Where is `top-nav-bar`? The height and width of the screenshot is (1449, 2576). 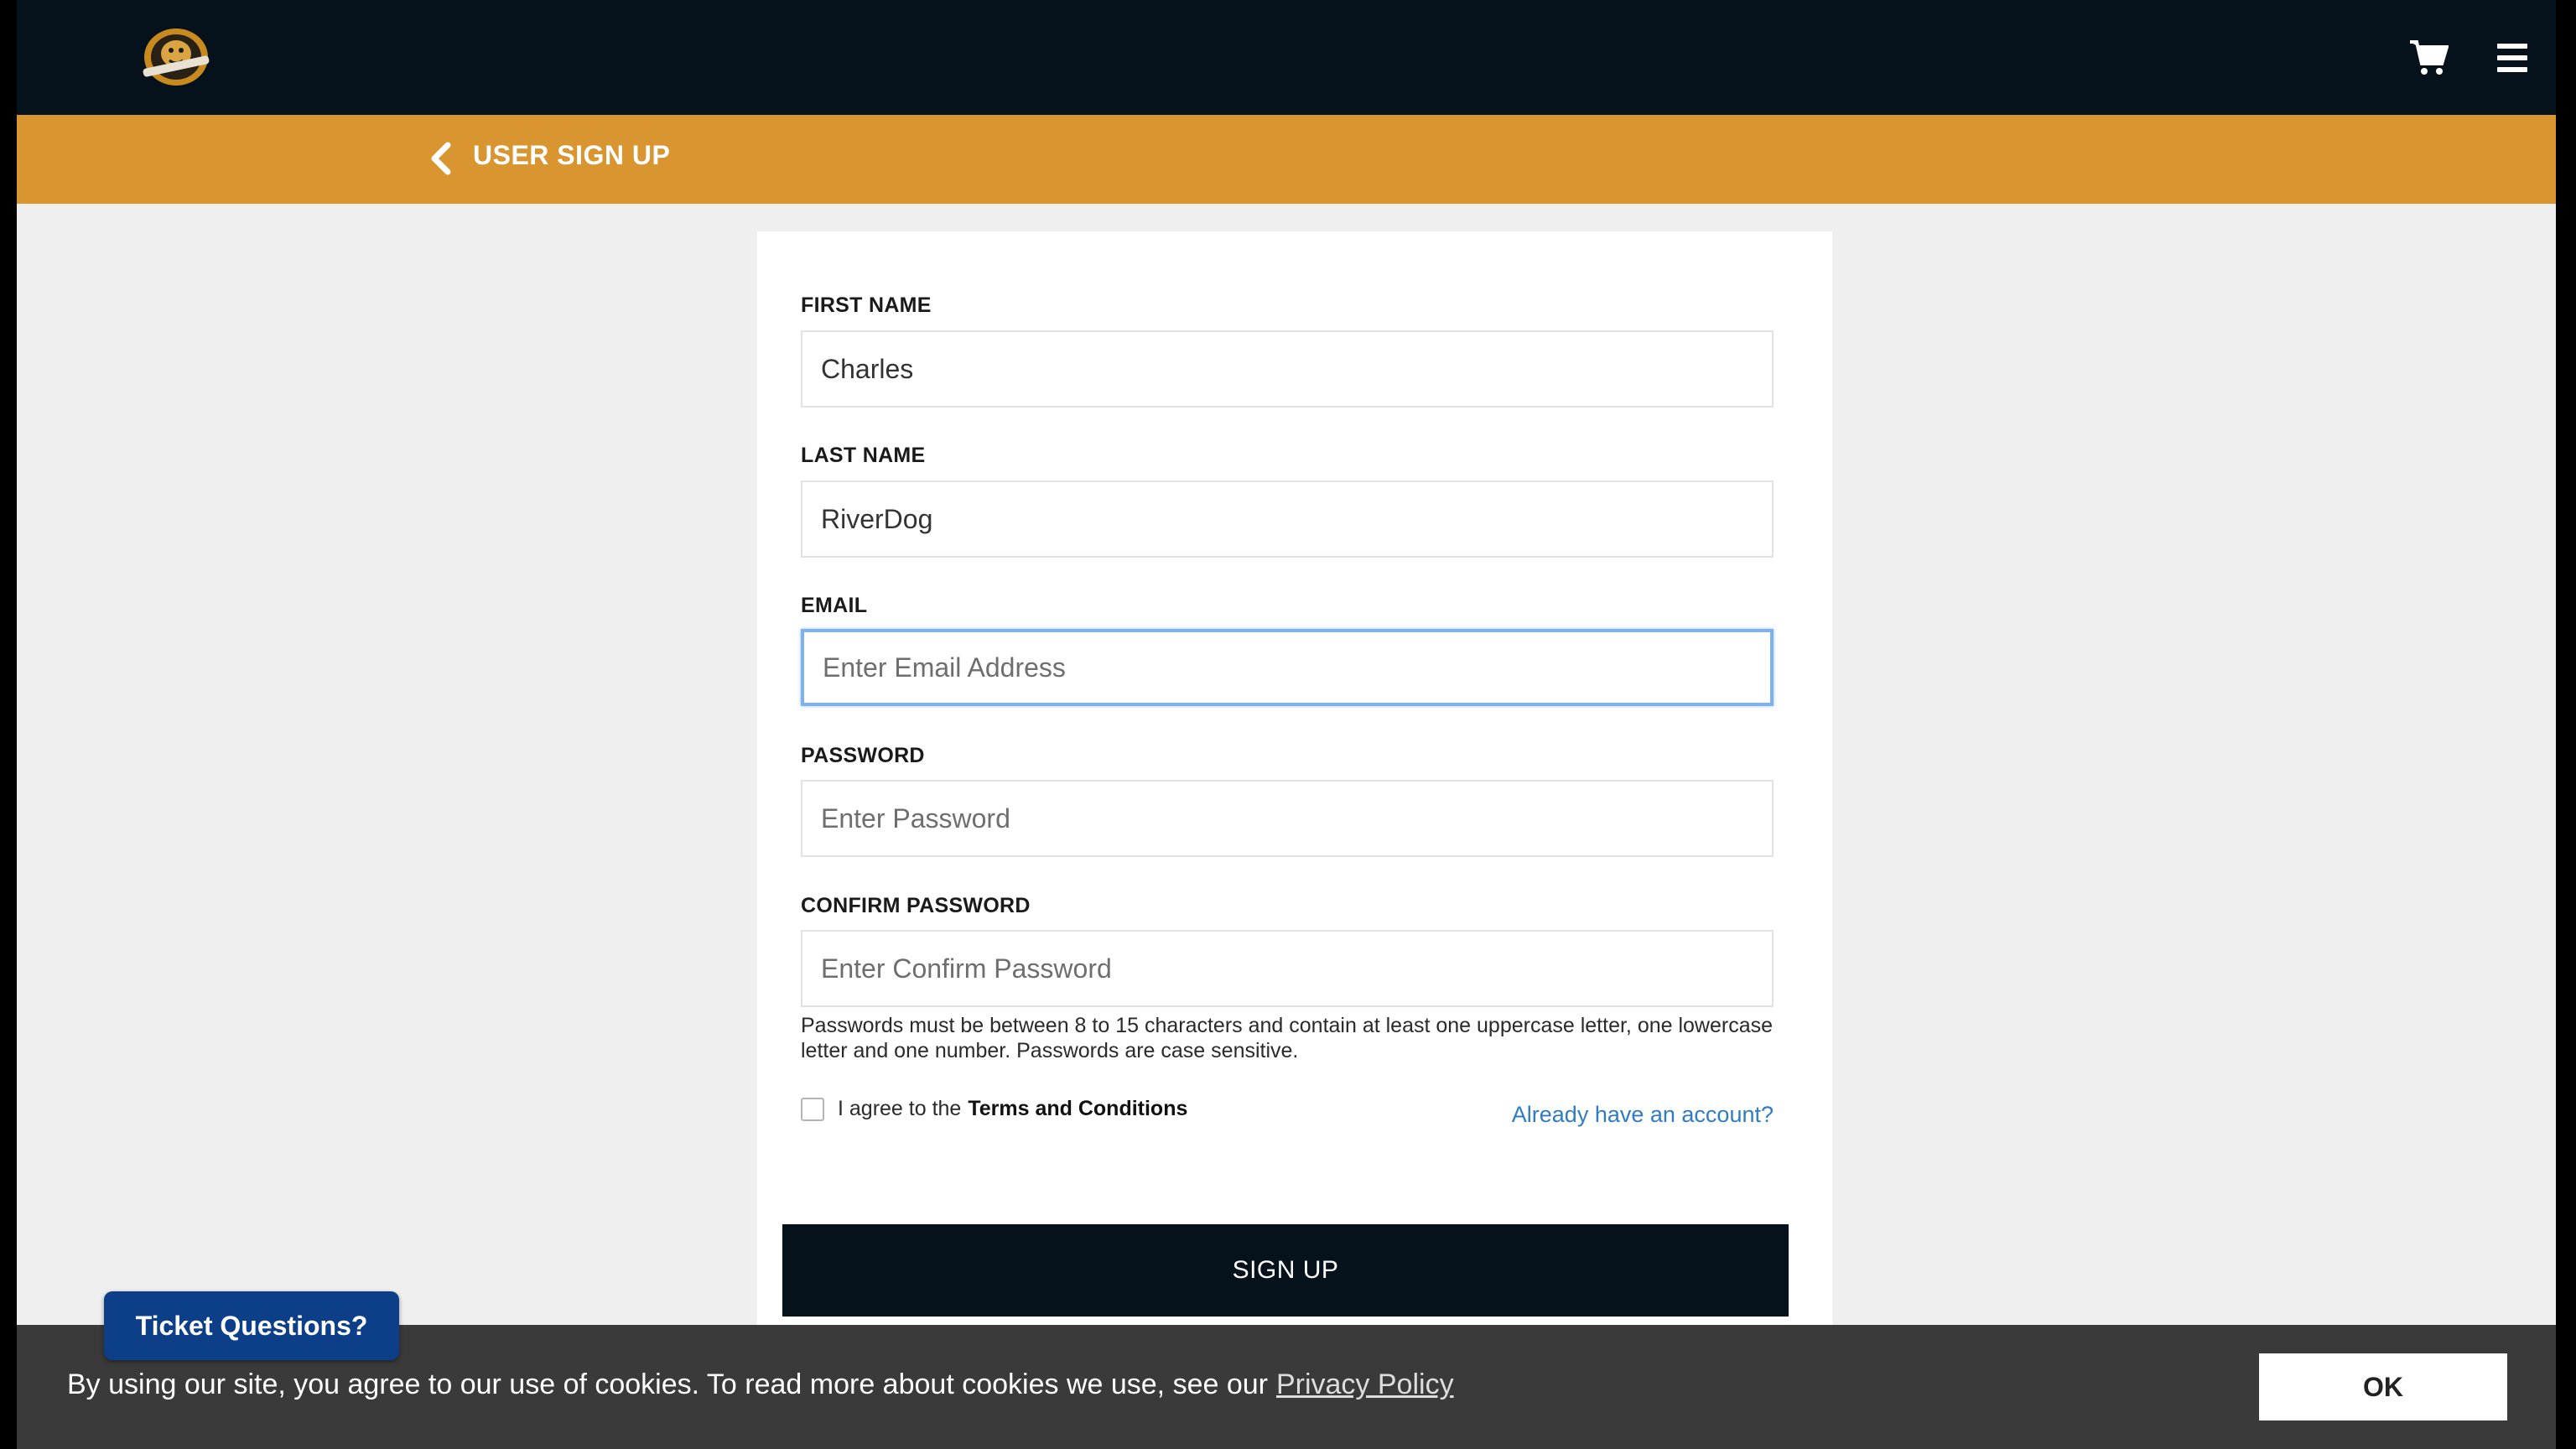
top-nav-bar is located at coordinates (1286, 57).